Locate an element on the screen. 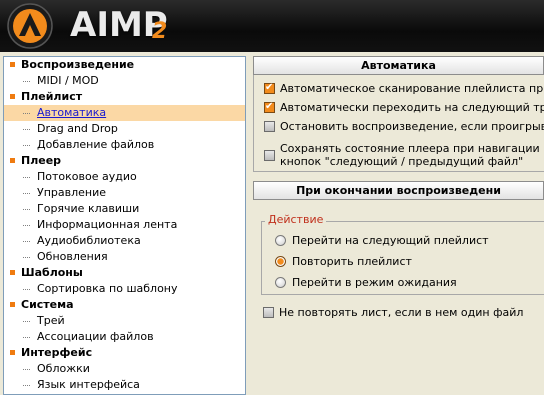  auto-scan-playlist-checkbox is located at coordinates (269, 88).